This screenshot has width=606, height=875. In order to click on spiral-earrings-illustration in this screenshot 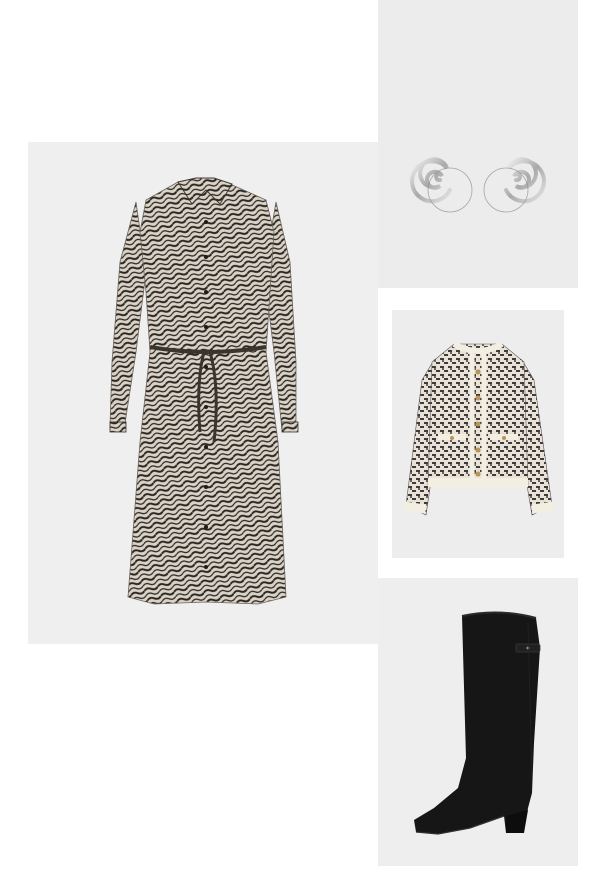, I will do `click(478, 185)`.